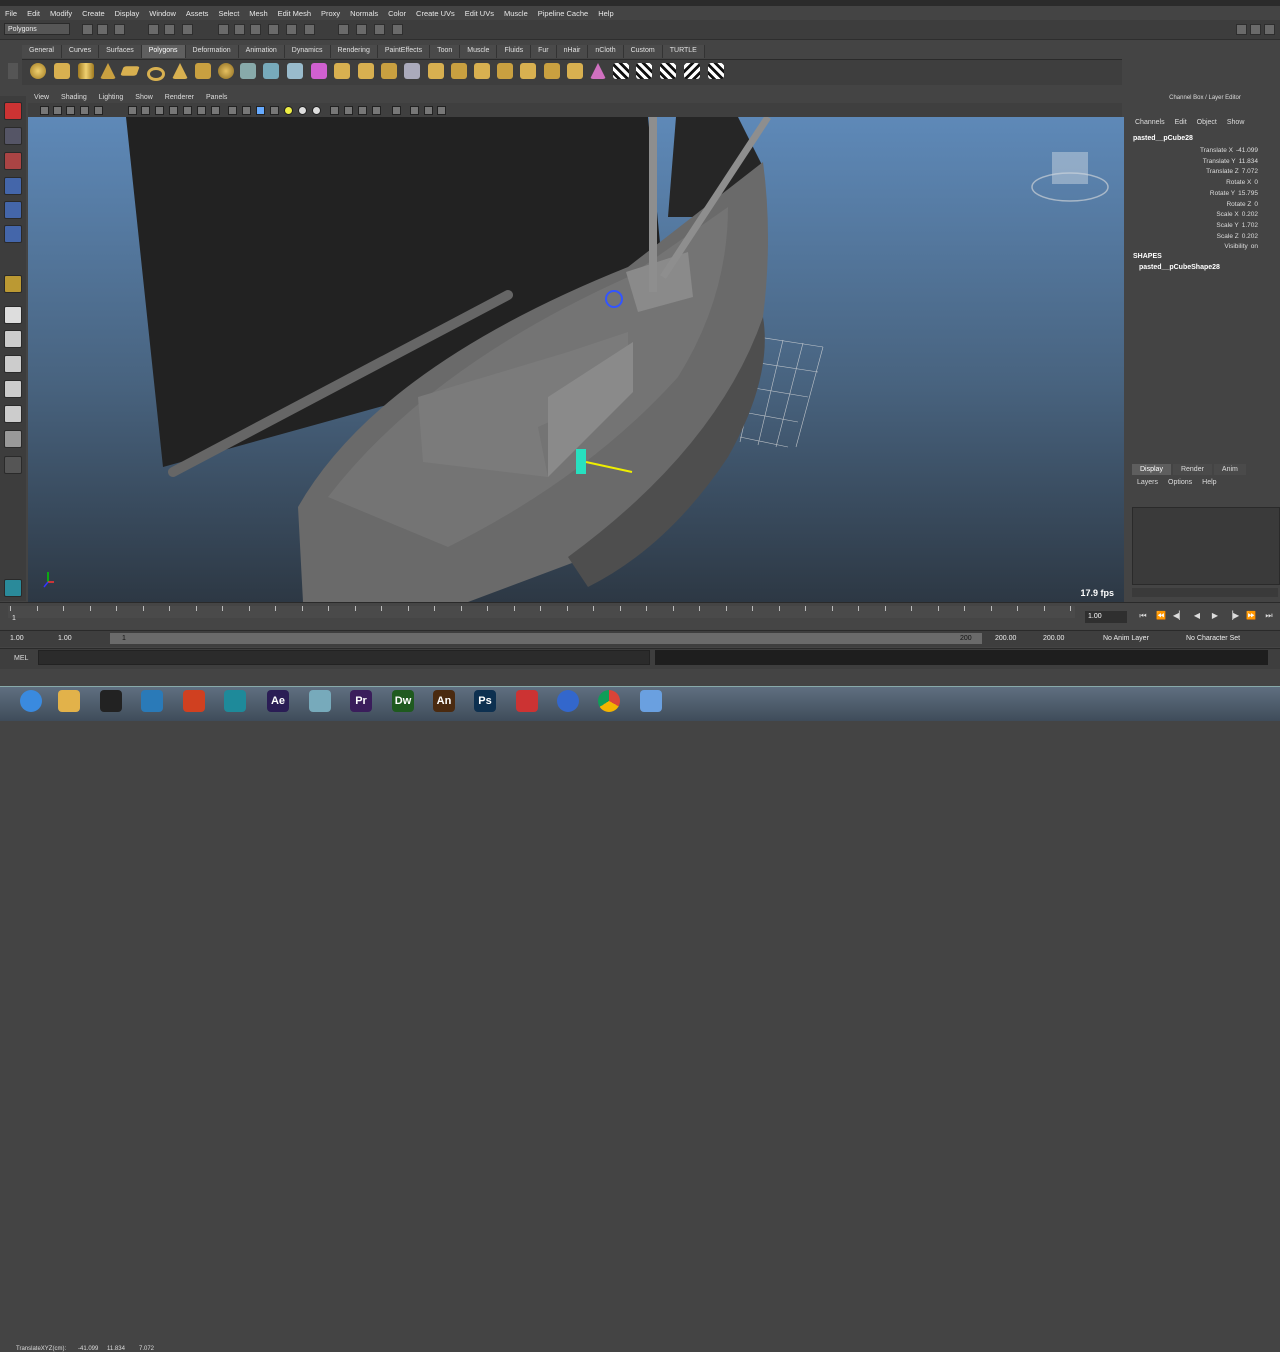 This screenshot has width=1280, height=1352. What do you see at coordinates (102, 29) in the screenshot?
I see `open-scene-icon` at bounding box center [102, 29].